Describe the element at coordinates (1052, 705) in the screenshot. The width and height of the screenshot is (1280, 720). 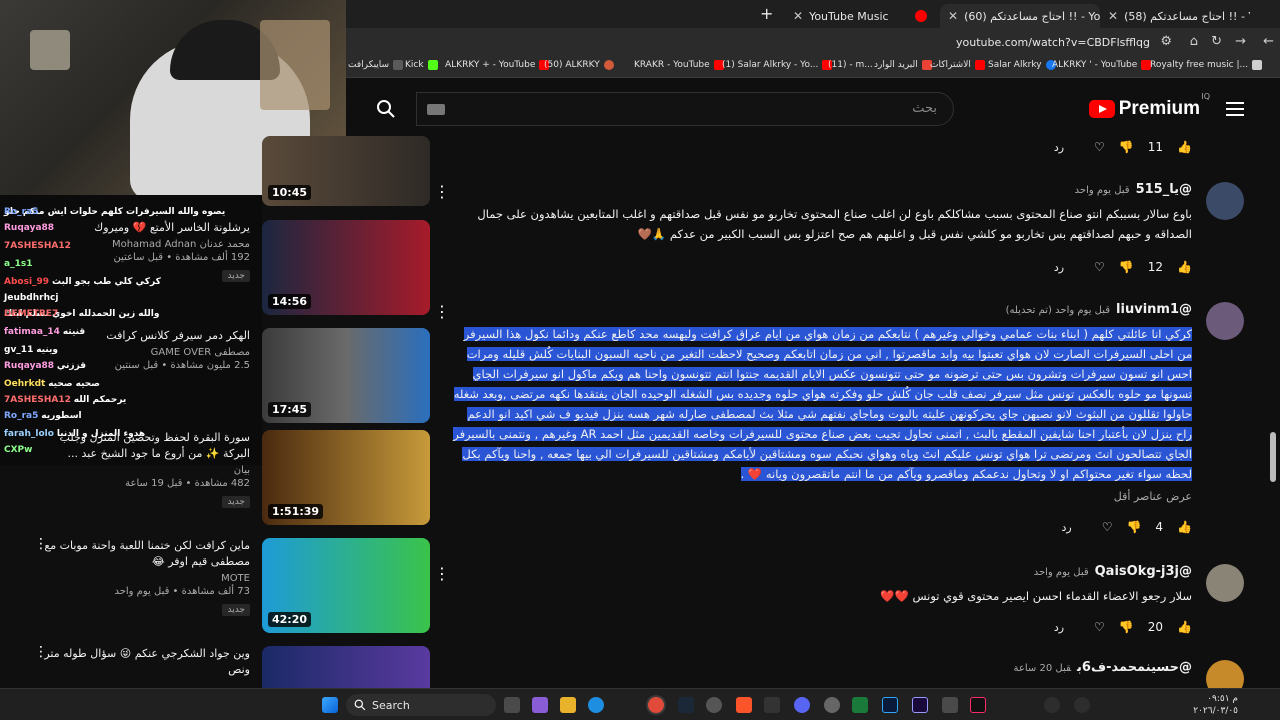
I see `network-icon` at that location.